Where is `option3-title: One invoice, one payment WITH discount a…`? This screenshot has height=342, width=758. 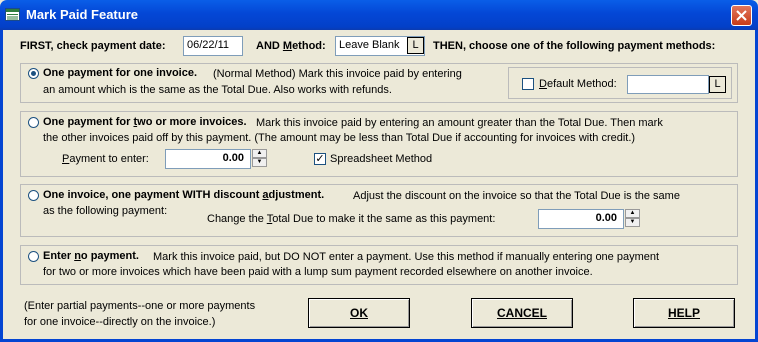
option3-title: One invoice, one payment WITH discount a… is located at coordinates (184, 195).